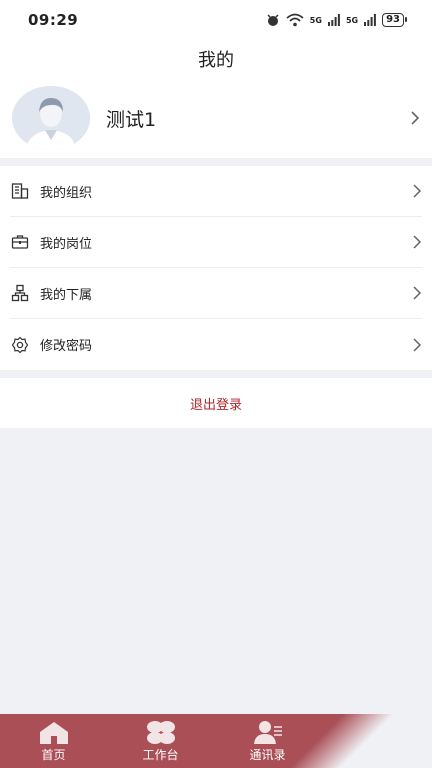 The width and height of the screenshot is (432, 768). I want to click on status-bar: 09:29 5G 5G 93, so click(216, 20).